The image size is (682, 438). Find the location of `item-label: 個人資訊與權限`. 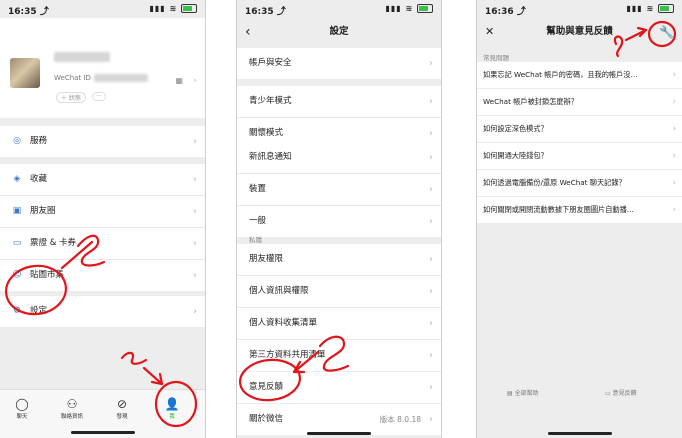

item-label: 個人資訊與權限 is located at coordinates (279, 291).